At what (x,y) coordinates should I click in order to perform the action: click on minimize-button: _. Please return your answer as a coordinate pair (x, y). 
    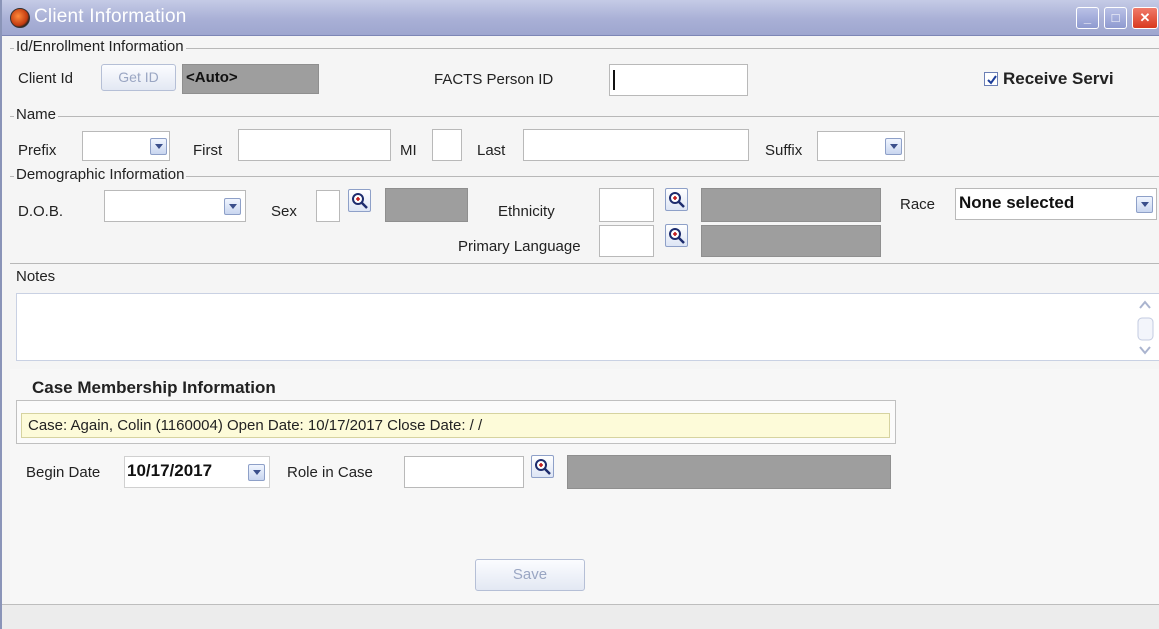
    Looking at the image, I should click on (1087, 18).